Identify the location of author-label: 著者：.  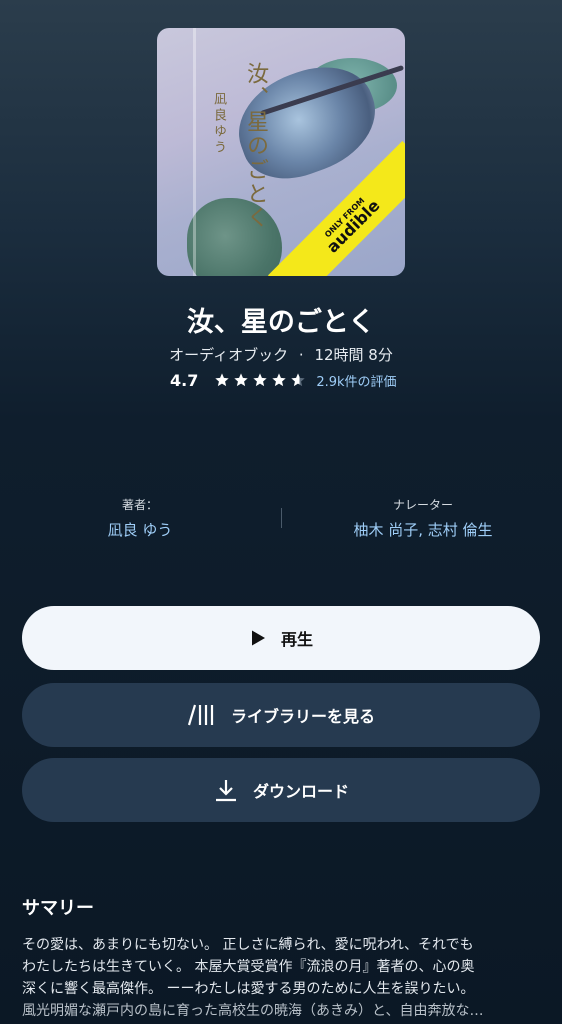
(139, 505).